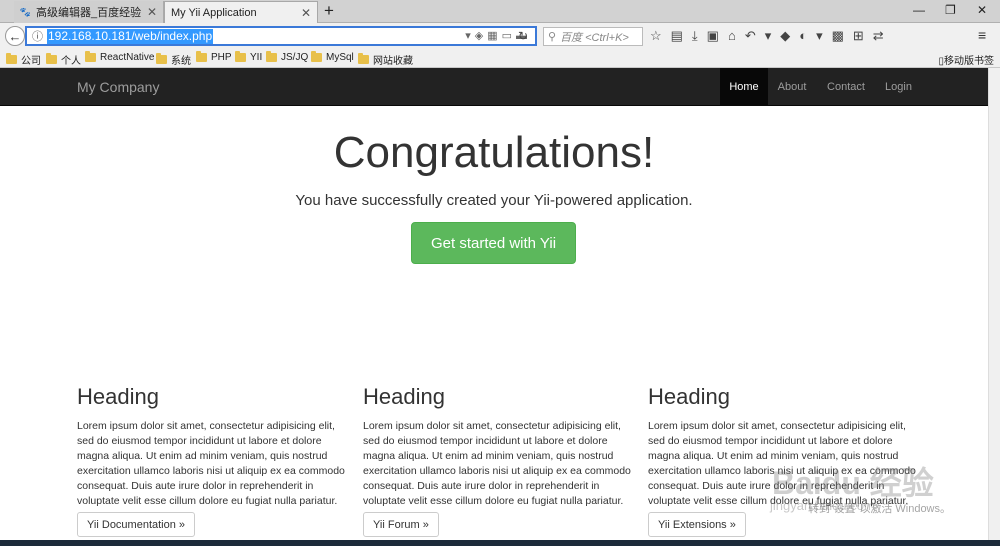 This screenshot has width=1000, height=546. I want to click on bookmark-folder-websites: 网站收藏, so click(385, 59).